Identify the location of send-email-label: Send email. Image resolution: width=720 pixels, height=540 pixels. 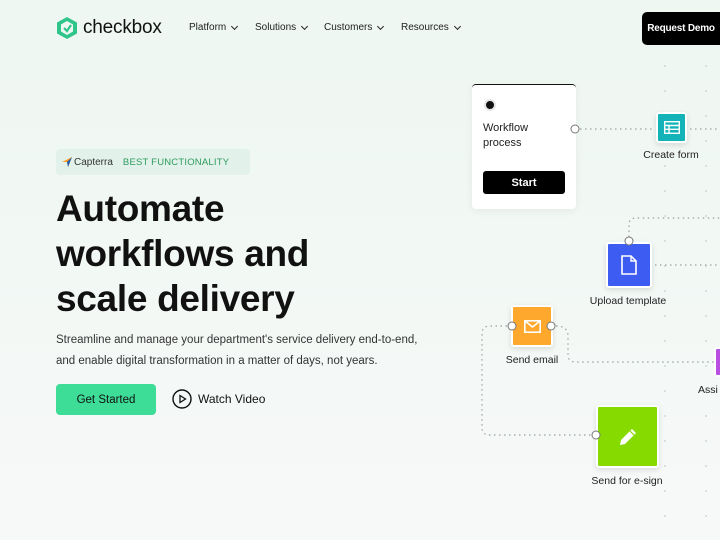
(532, 360).